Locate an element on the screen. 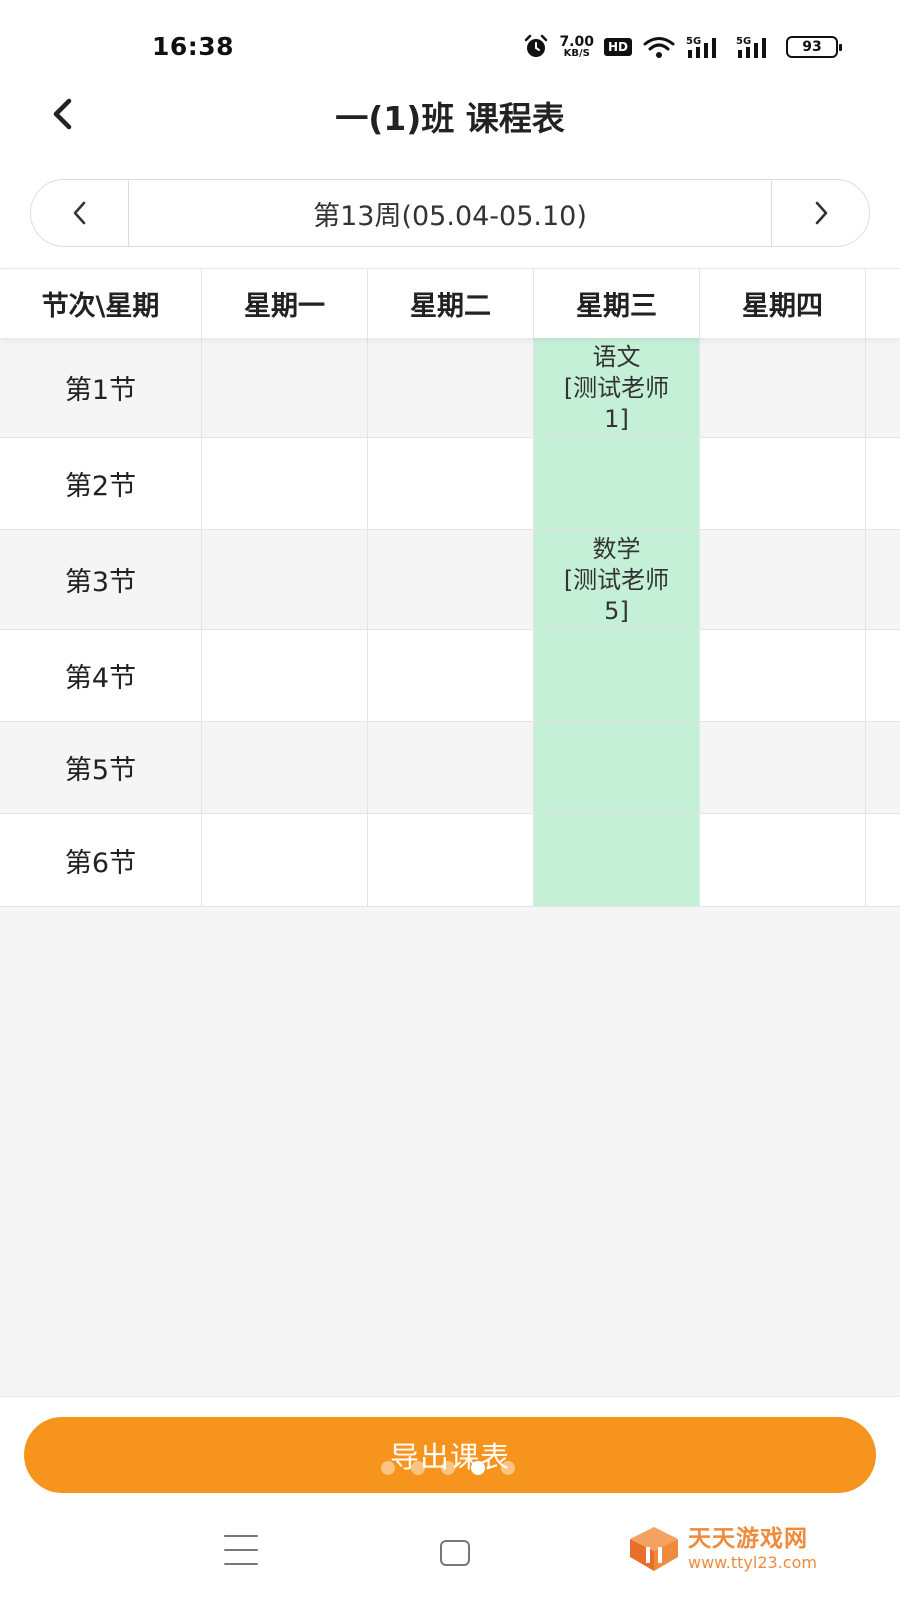 The height and width of the screenshot is (1600, 900). period-row: 第4节 is located at coordinates (450, 676).